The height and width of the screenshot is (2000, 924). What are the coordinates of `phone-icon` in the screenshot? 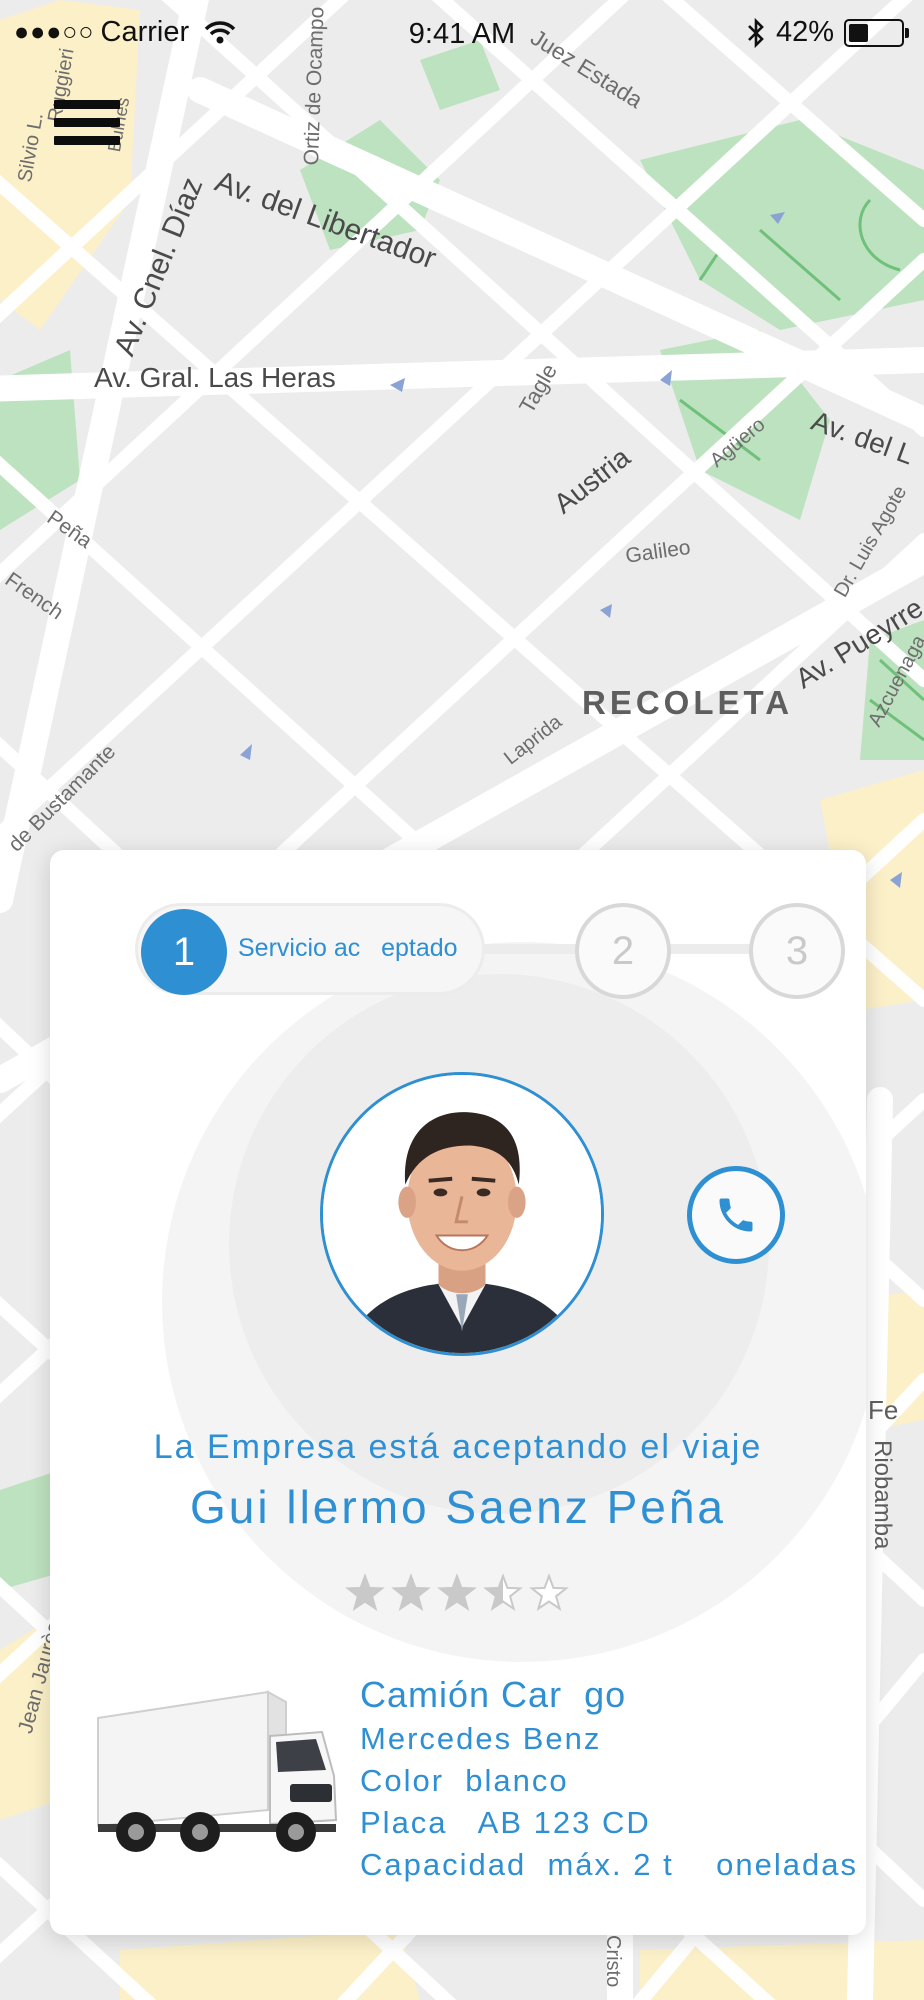 It's located at (736, 1215).